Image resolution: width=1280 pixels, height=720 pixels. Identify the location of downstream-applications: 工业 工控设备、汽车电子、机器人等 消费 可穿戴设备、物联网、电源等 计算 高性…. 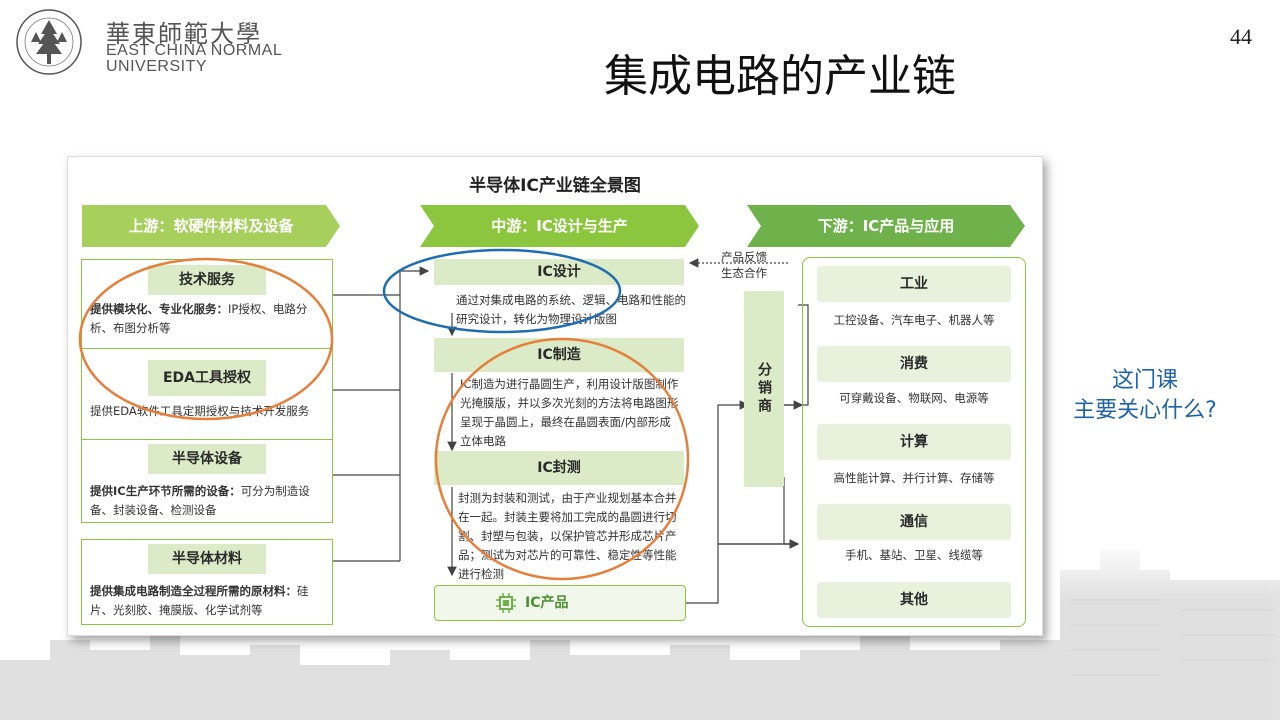
(914, 442).